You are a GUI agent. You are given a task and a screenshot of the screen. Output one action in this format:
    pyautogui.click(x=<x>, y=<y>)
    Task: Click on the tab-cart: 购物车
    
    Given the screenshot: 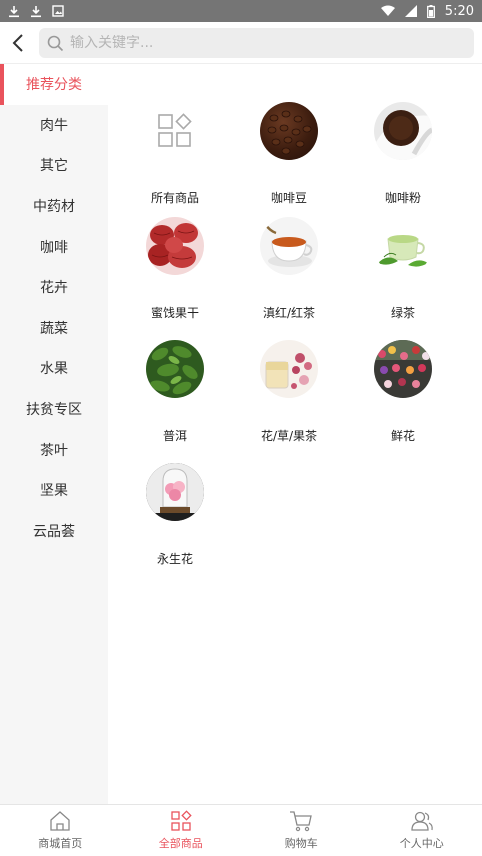 What is the action you would take?
    pyautogui.click(x=301, y=830)
    